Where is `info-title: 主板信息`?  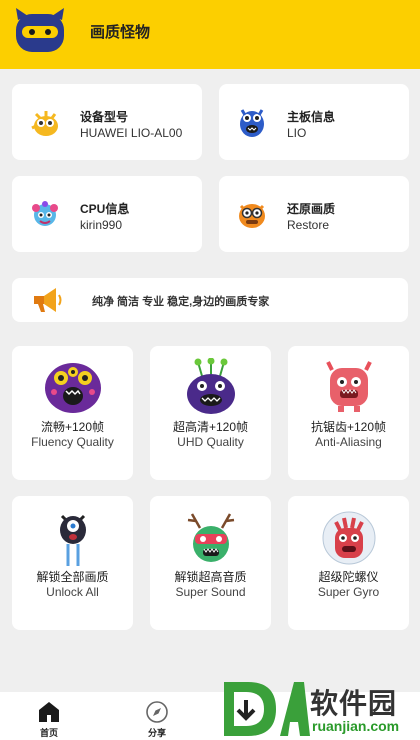 info-title: 主板信息 is located at coordinates (311, 117).